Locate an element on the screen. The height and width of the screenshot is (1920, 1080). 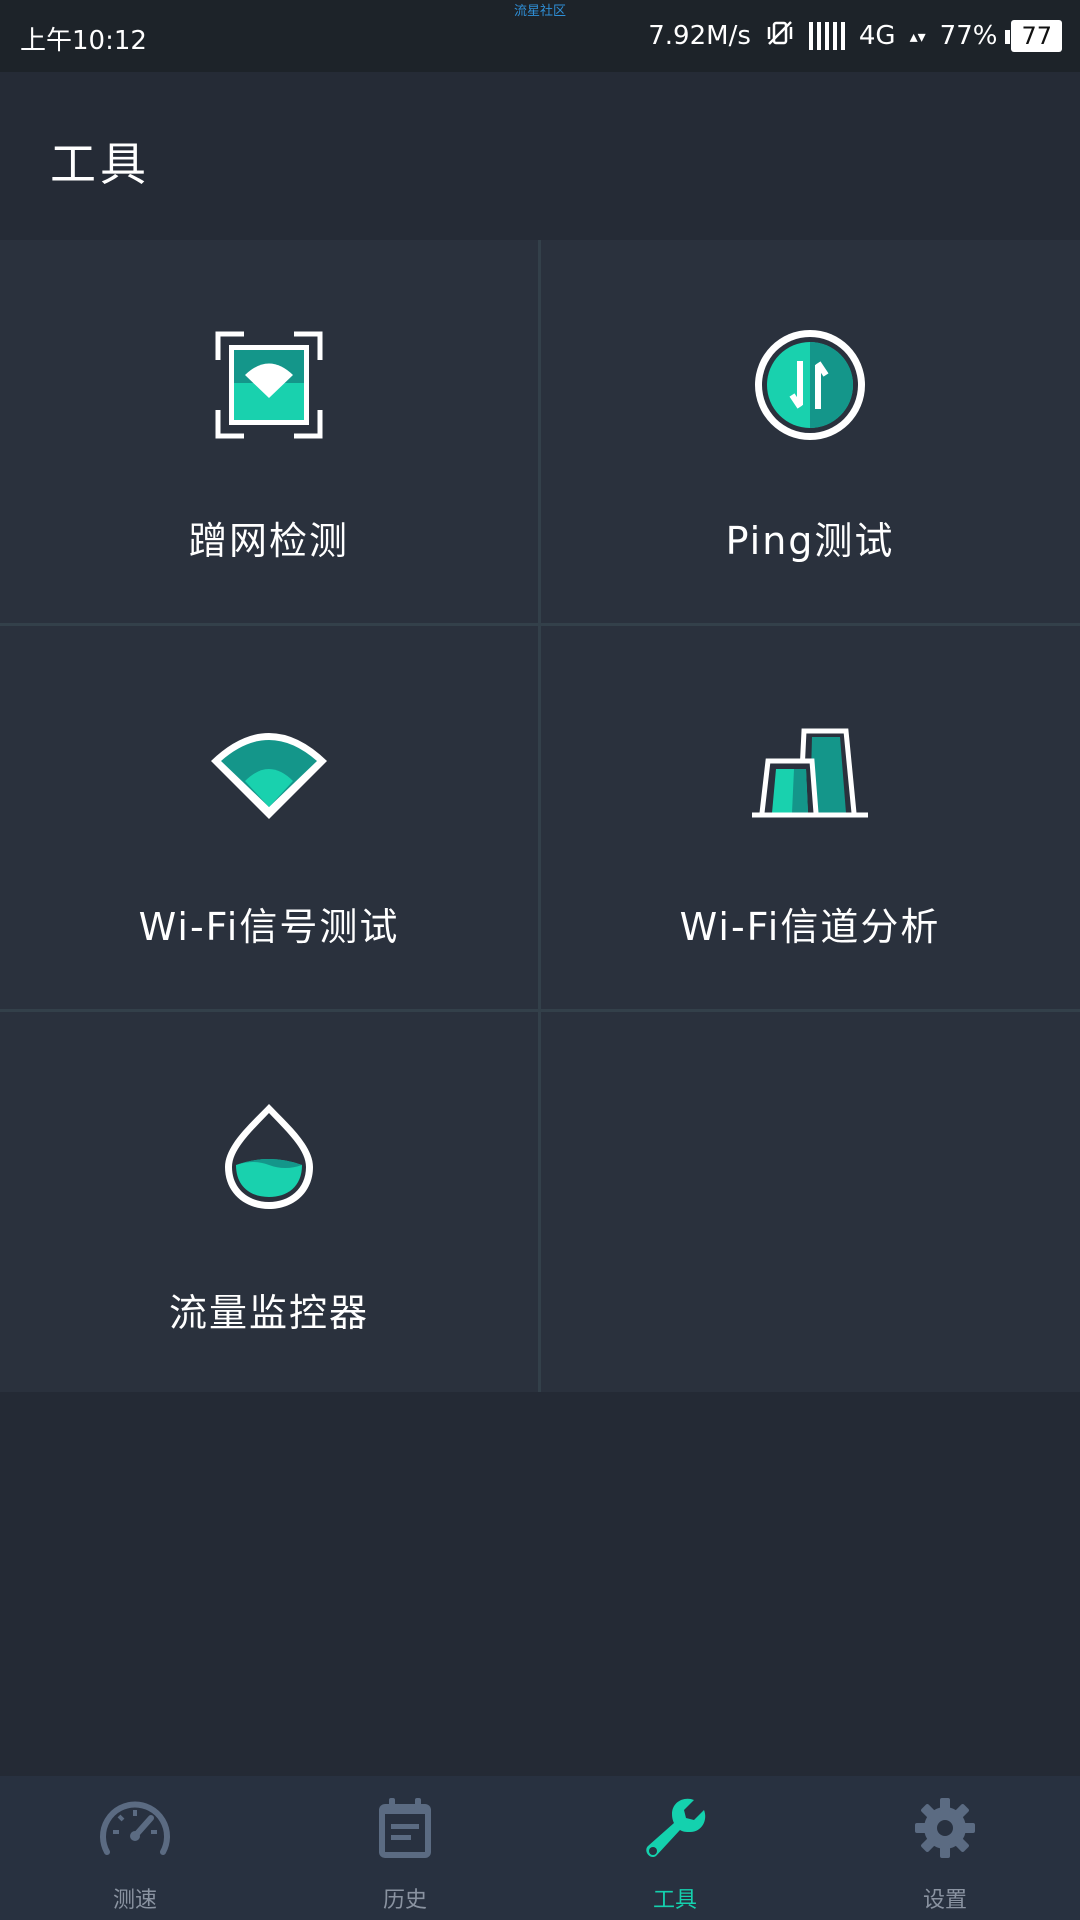
nav-label: 历史 is located at coordinates (404, 1900).